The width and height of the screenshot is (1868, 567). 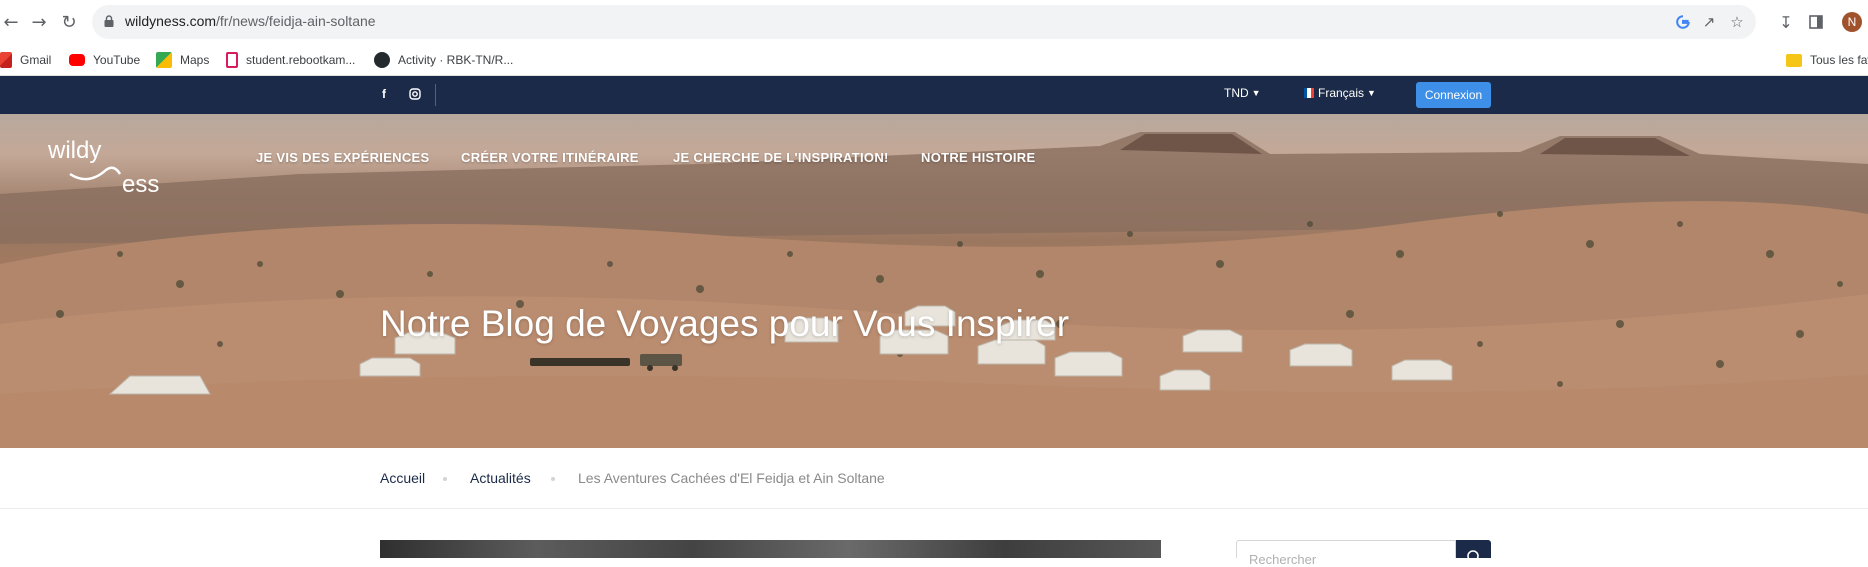 I want to click on search-icon, so click(x=1473, y=556).